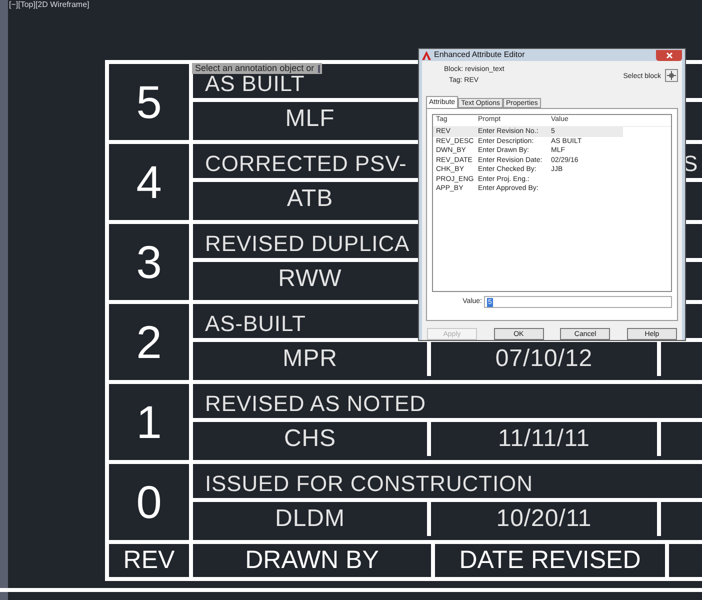 Image resolution: width=702 pixels, height=600 pixels. What do you see at coordinates (550, 560) in the screenshot?
I see `column-header: DATE REVISED` at bounding box center [550, 560].